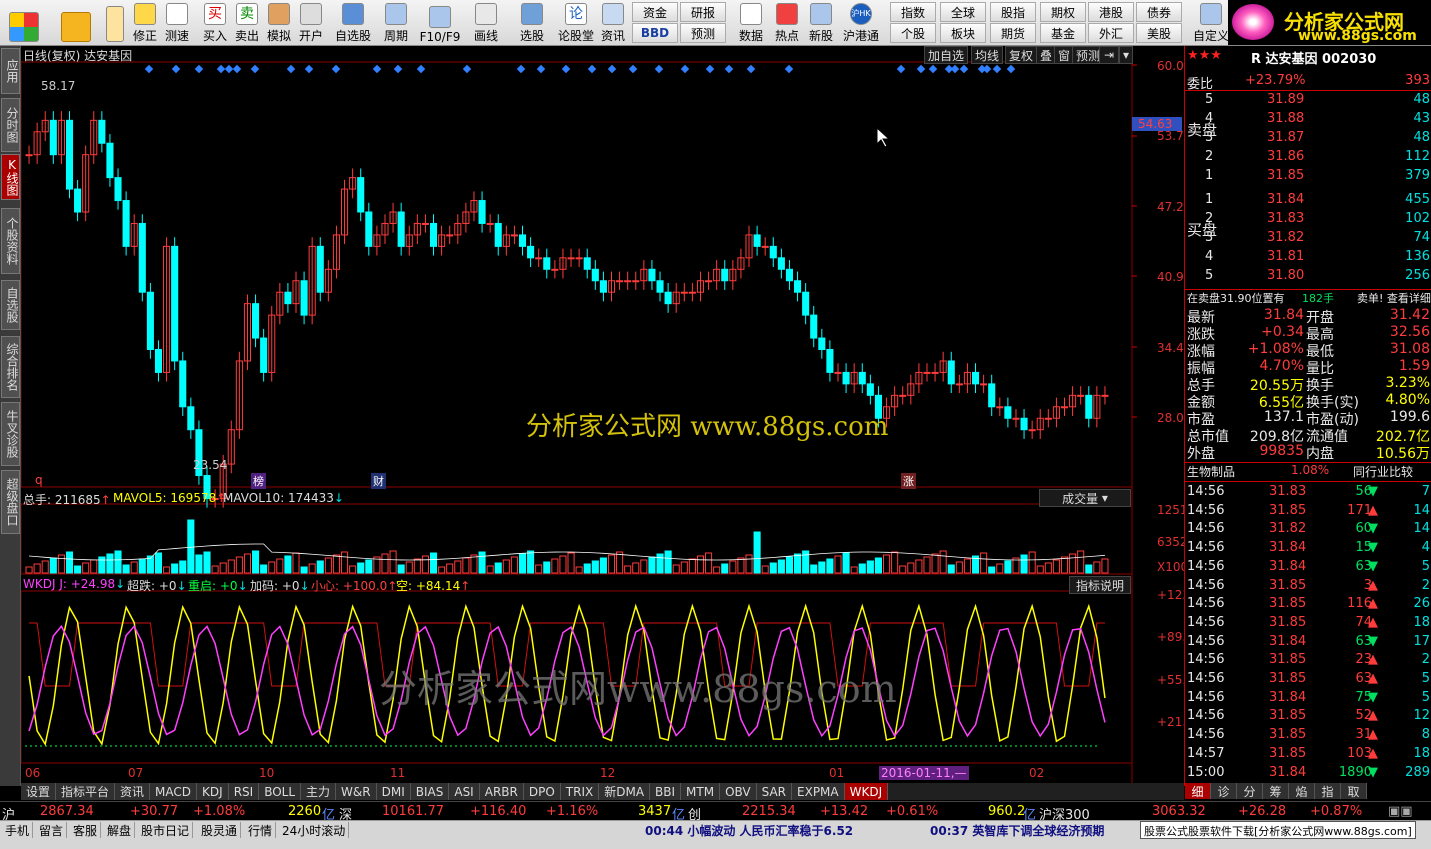 This screenshot has width=1431, height=849. I want to click on sell-button: 卖卖出, so click(247, 23).